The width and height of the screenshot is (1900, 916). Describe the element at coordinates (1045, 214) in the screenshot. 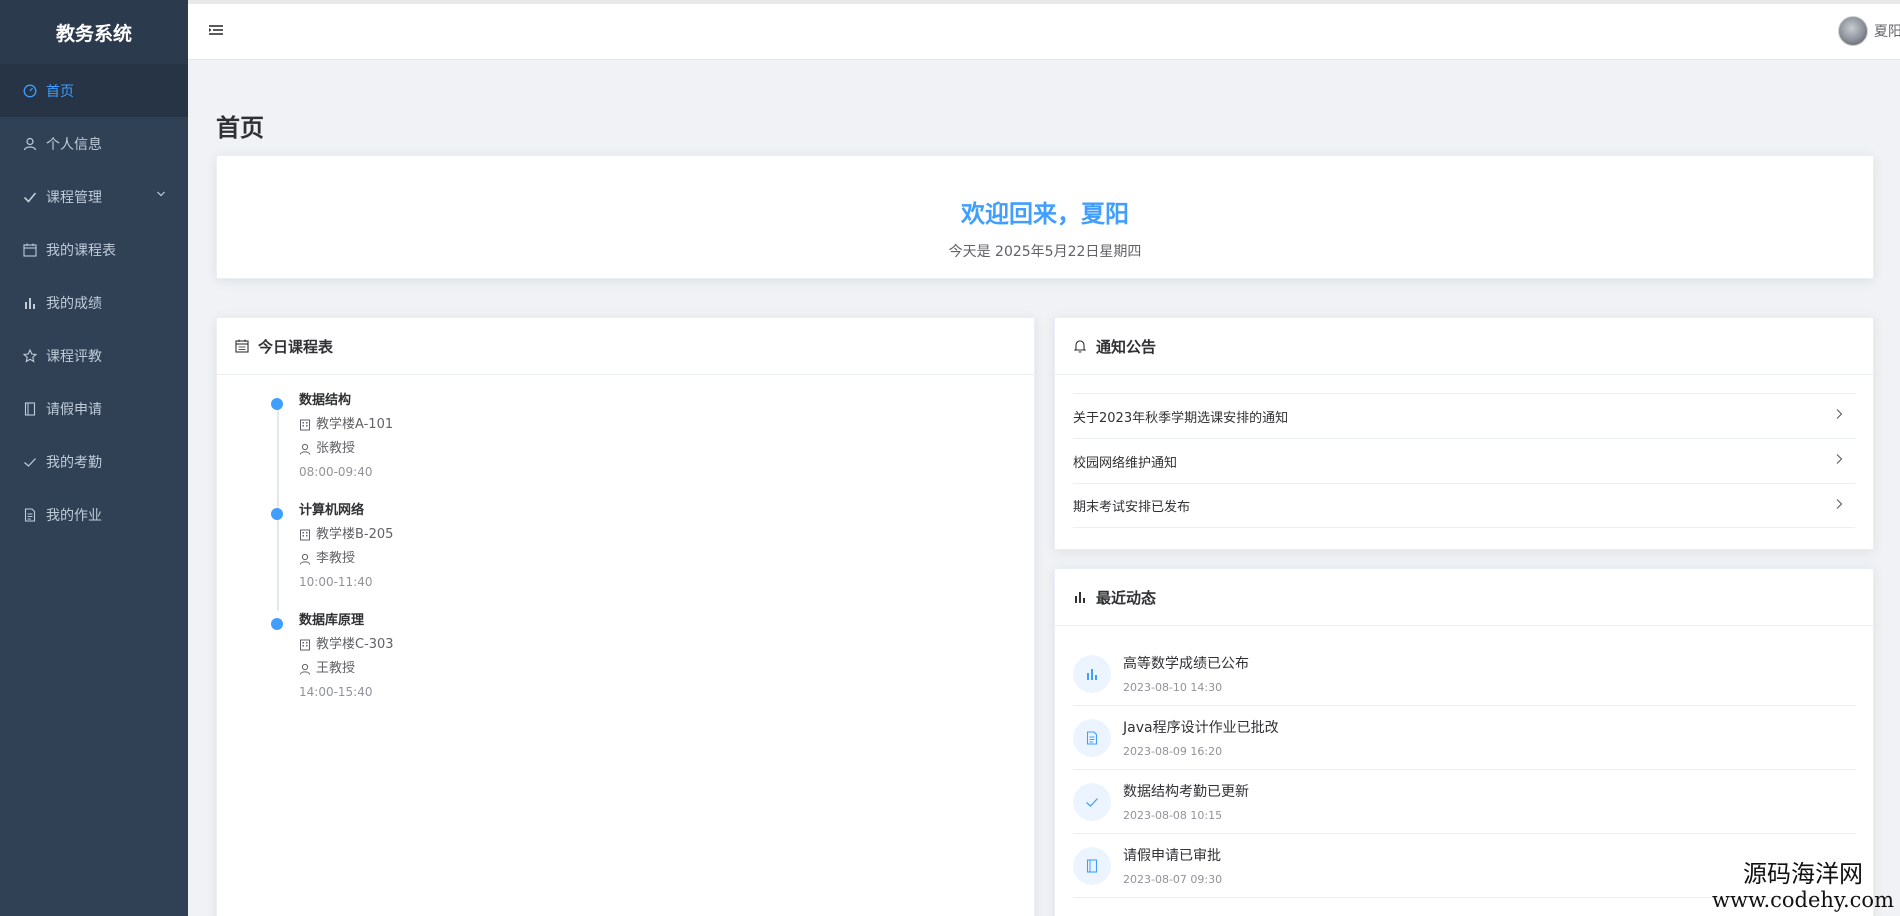

I see `welcome-title: 欢迎回来，夏阳` at that location.